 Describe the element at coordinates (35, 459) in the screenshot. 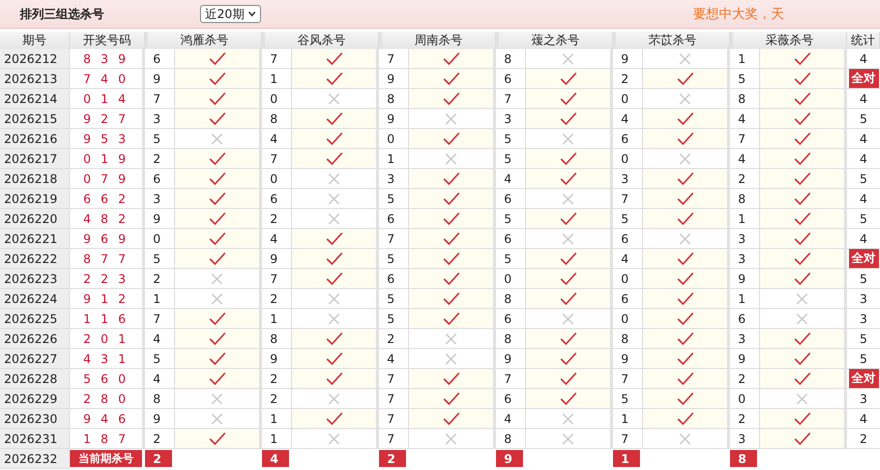

I see `period-cell: 2026232` at that location.